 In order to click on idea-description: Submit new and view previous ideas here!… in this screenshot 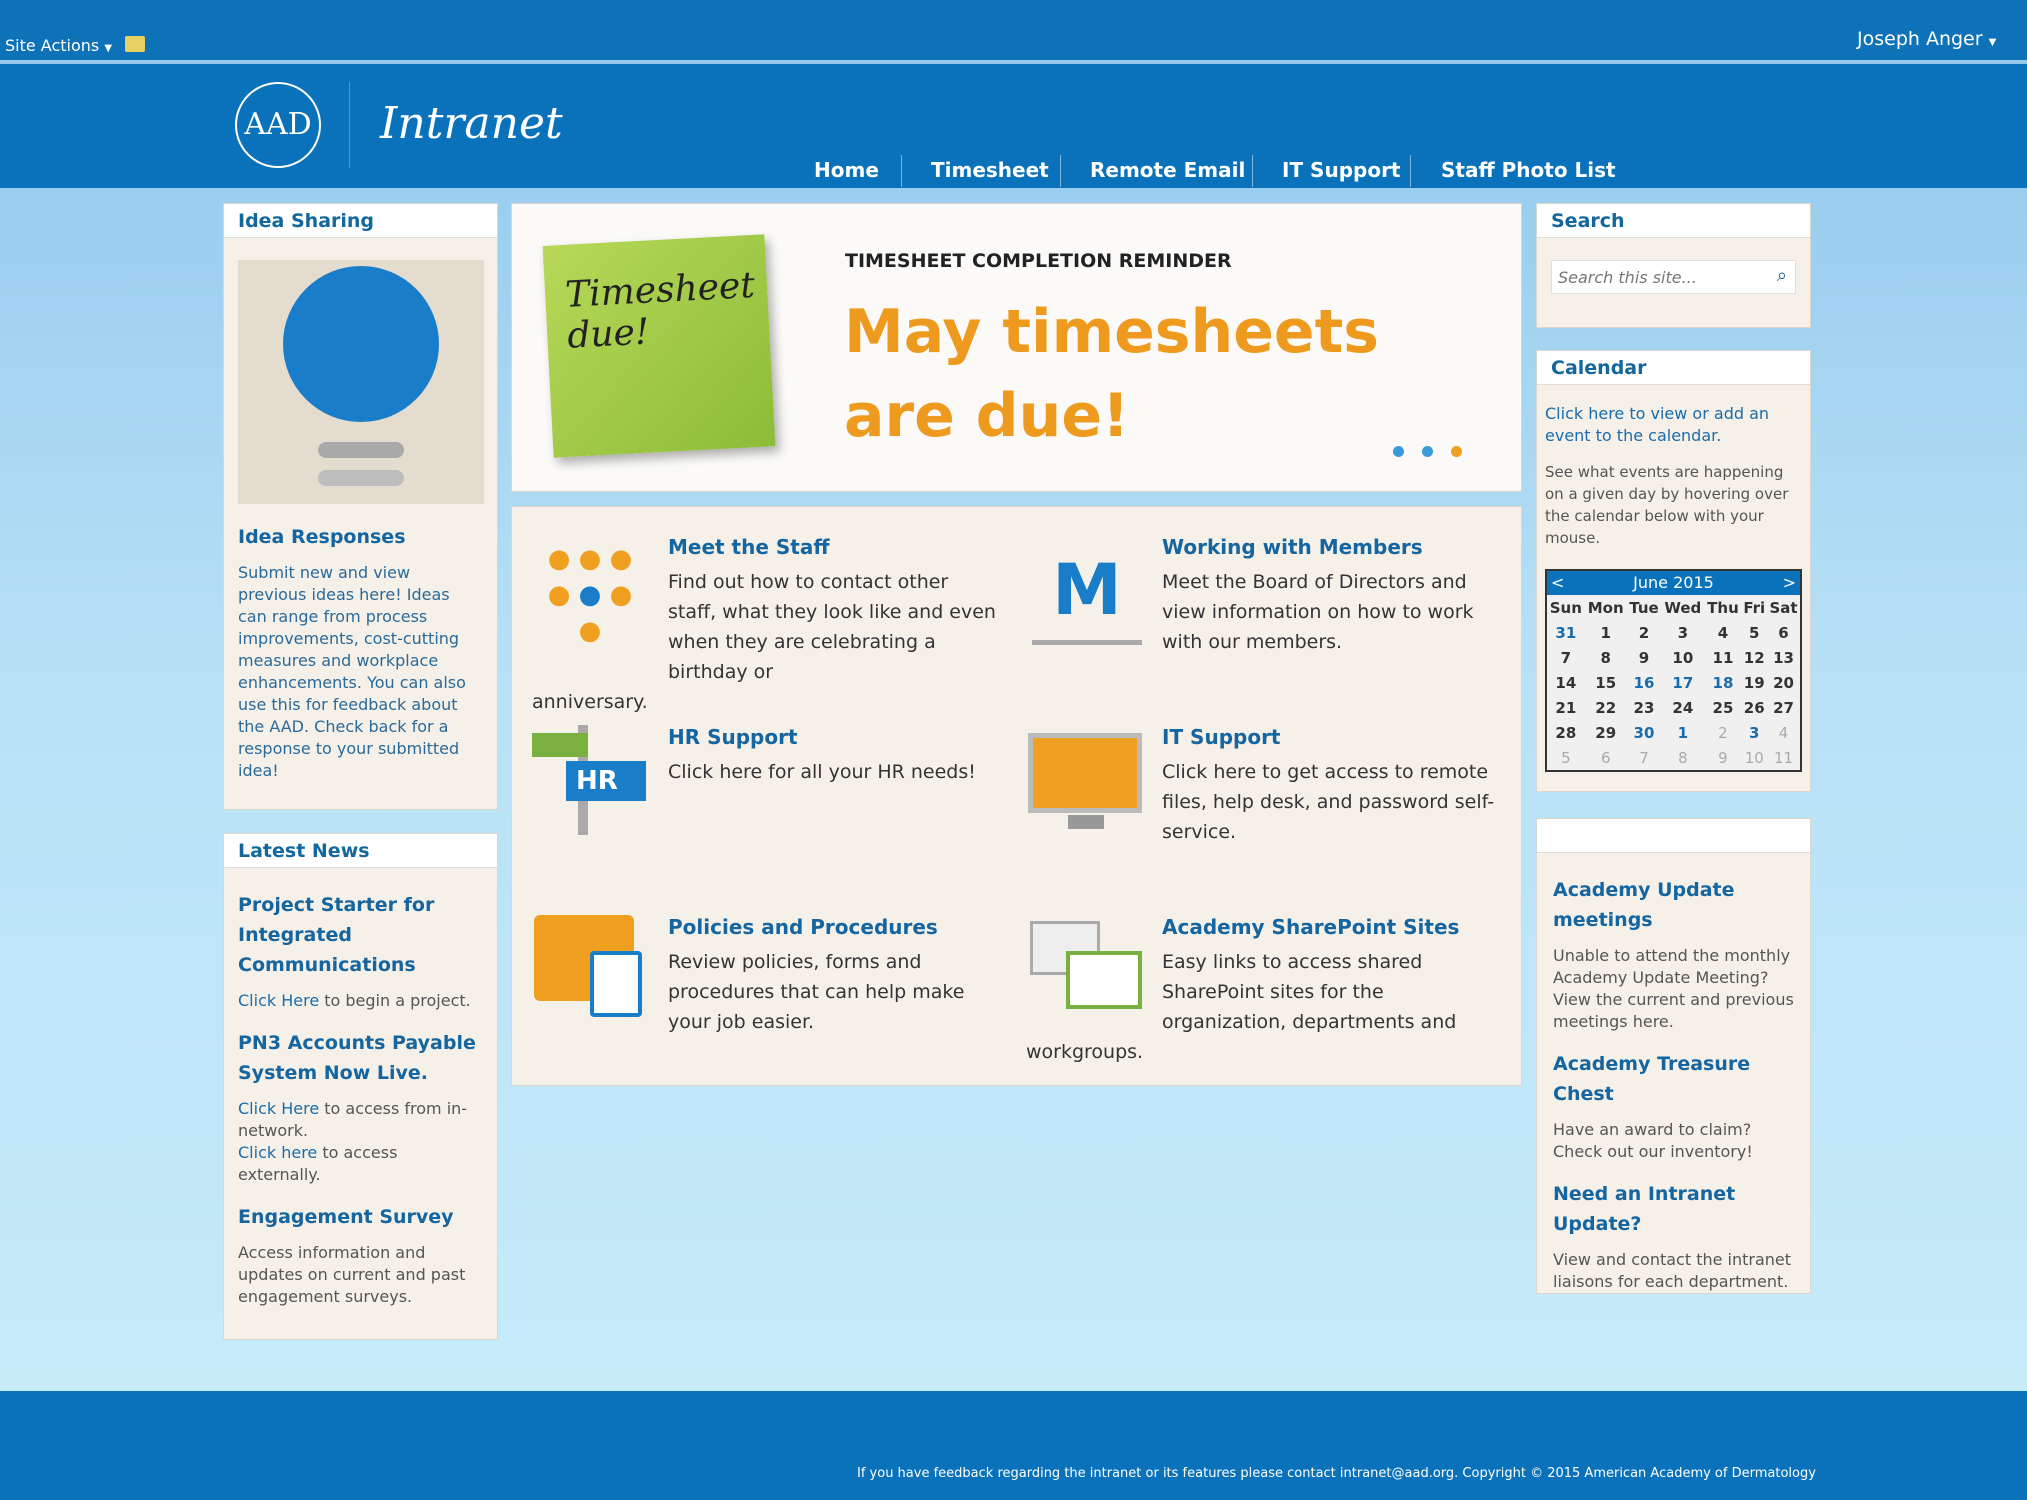, I will do `click(352, 671)`.